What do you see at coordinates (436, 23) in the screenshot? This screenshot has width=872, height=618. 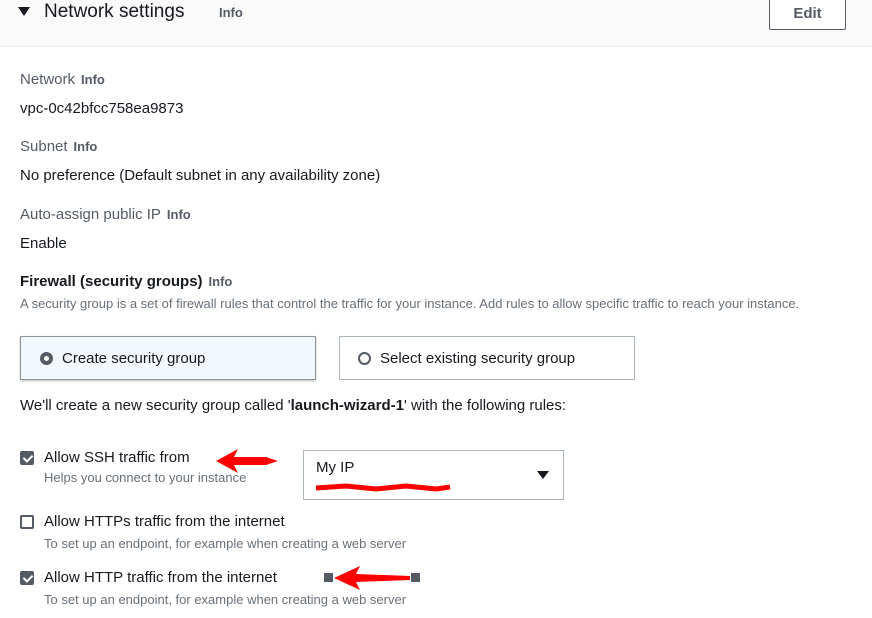 I see `section-header: Network settings Info Edit` at bounding box center [436, 23].